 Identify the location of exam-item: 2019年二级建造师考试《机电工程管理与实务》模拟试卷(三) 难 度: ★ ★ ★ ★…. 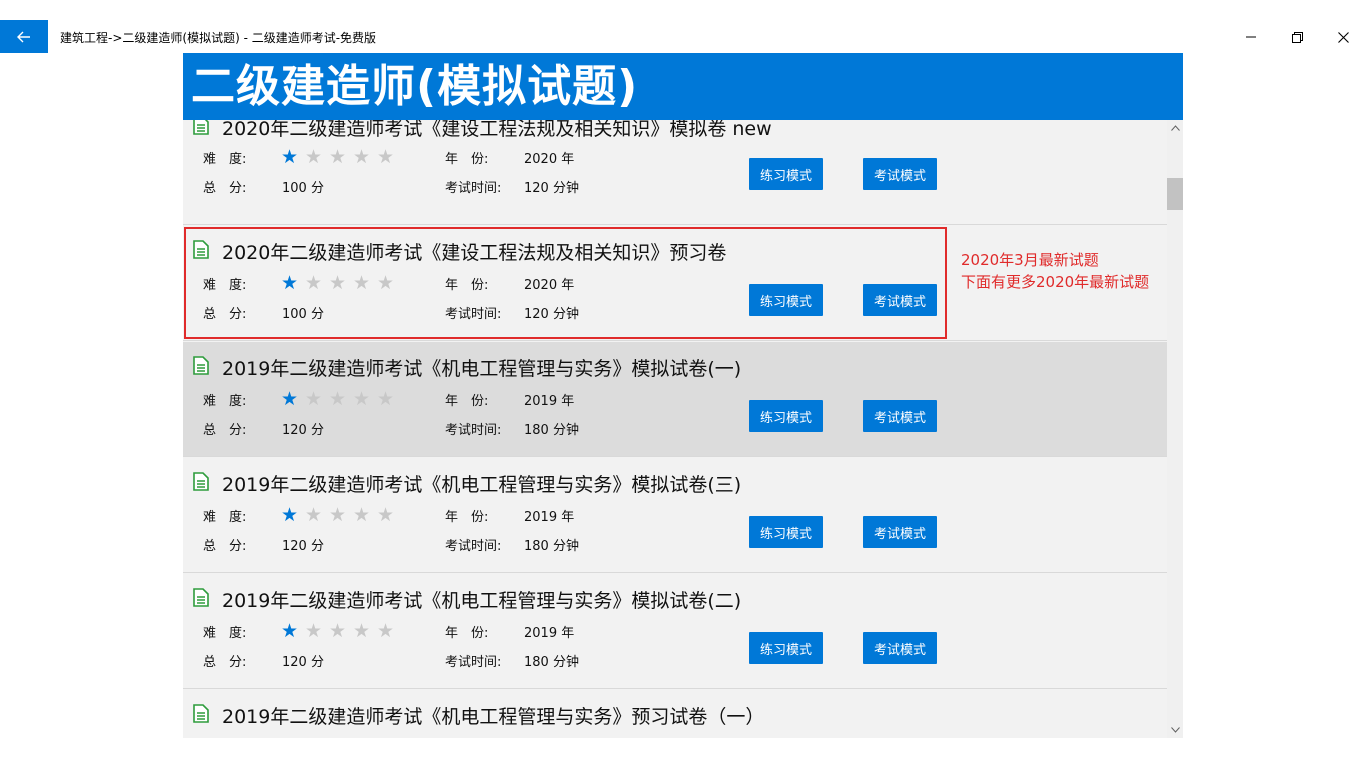
(675, 515).